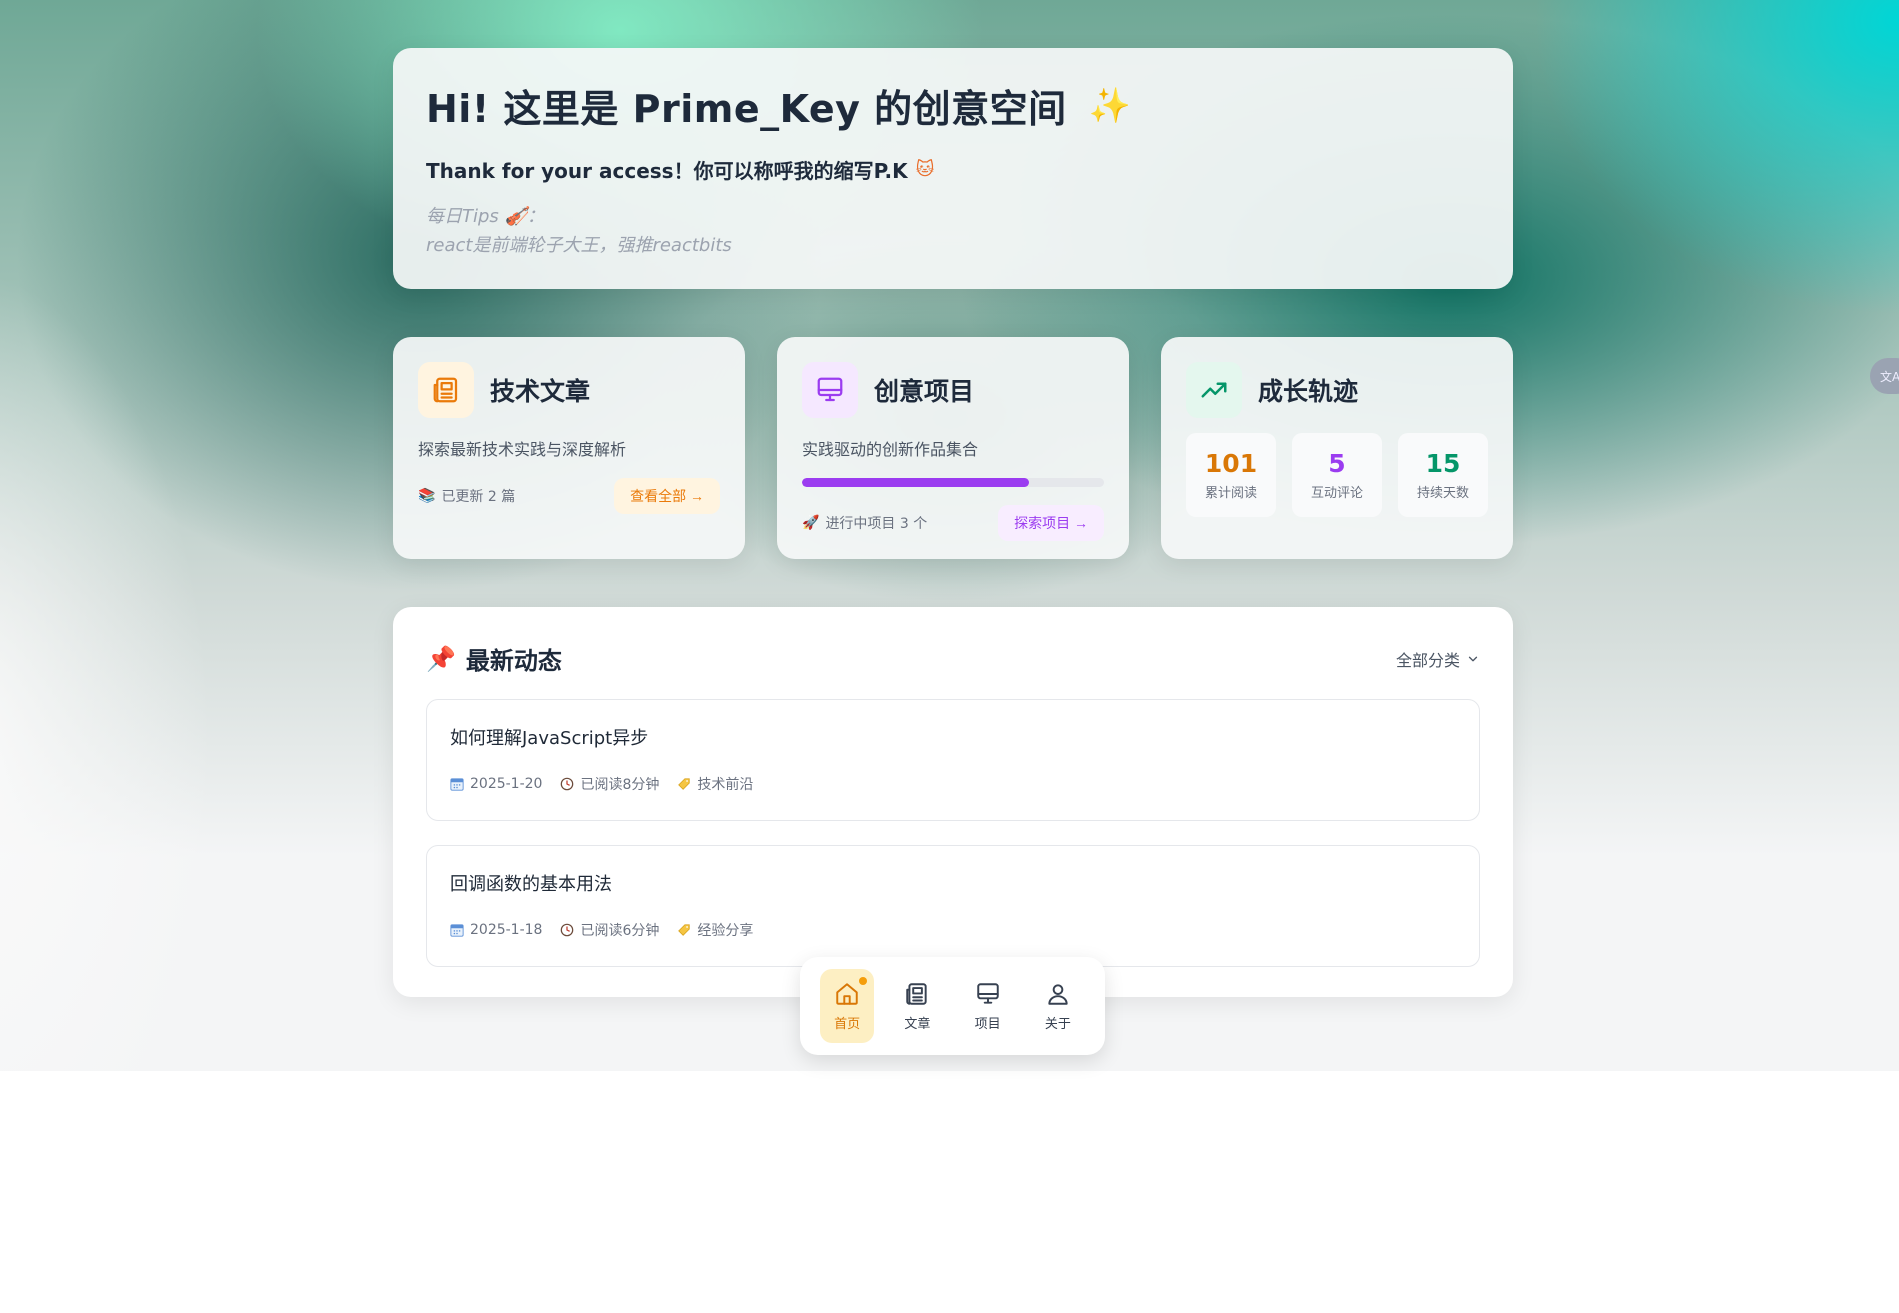 Image resolution: width=1899 pixels, height=1313 pixels. What do you see at coordinates (847, 993) in the screenshot?
I see `home-icon` at bounding box center [847, 993].